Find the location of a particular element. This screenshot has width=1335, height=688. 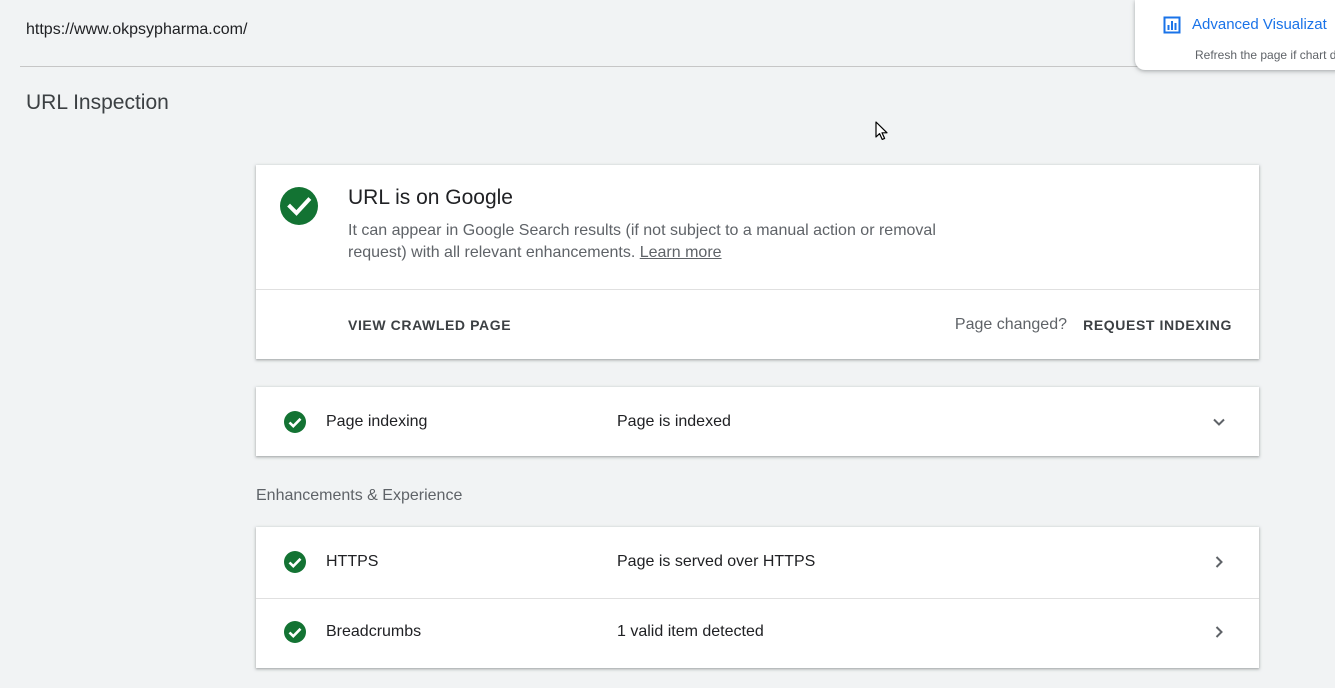

row-value: Page is served over HTTPS is located at coordinates (716, 561).